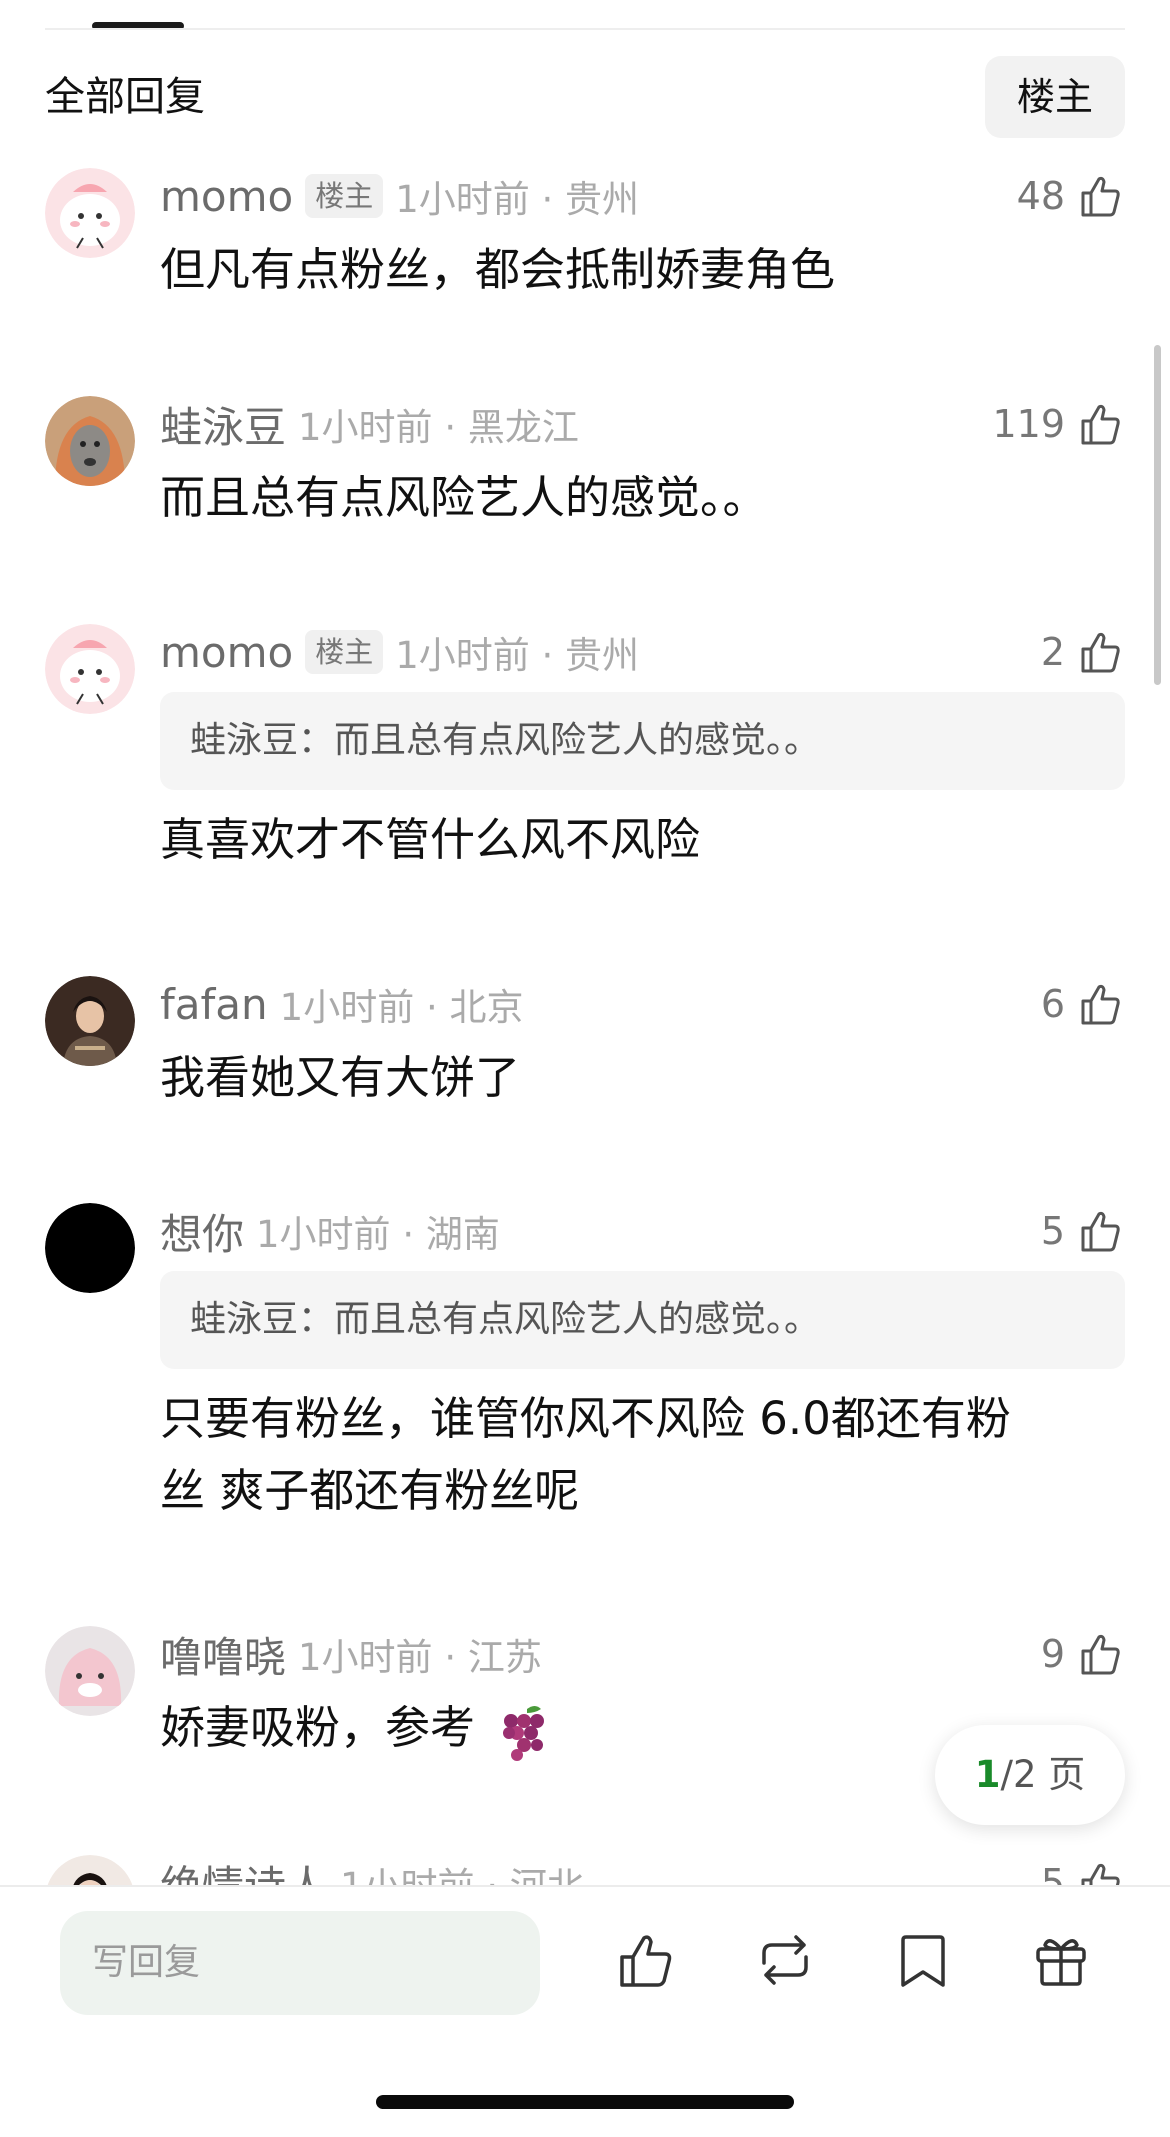 Image resolution: width=1170 pixels, height=2137 pixels. I want to click on comment-text: 而且总有点风险艺人的感觉。。, so click(464, 497).